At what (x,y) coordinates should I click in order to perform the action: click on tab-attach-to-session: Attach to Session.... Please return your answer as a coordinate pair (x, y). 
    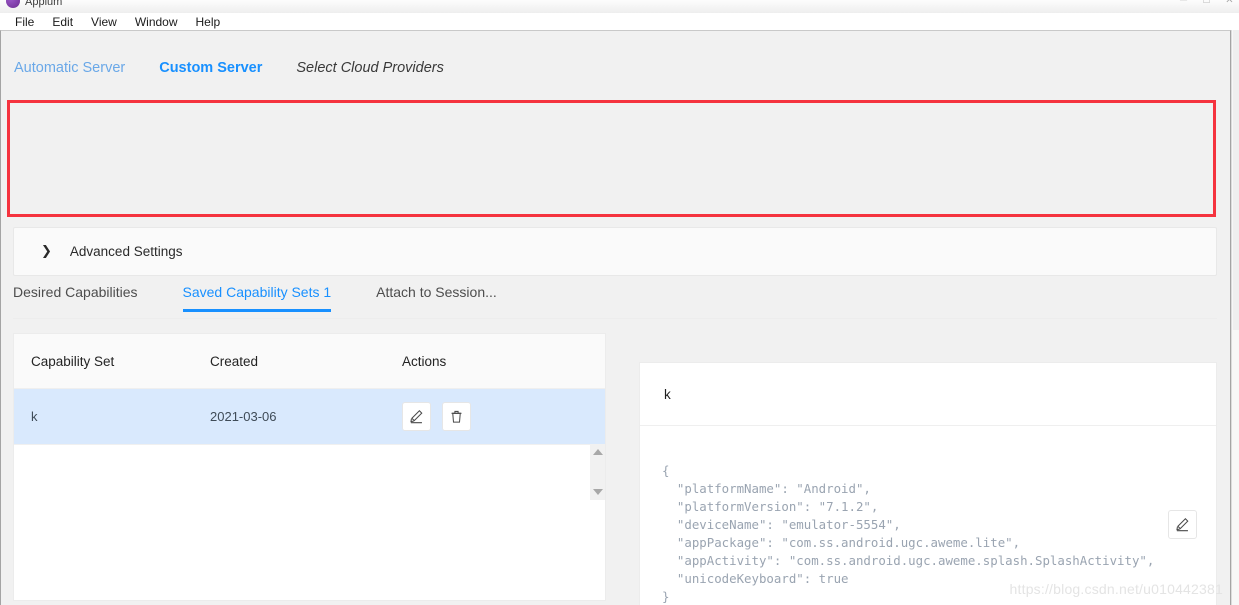
    Looking at the image, I should click on (436, 297).